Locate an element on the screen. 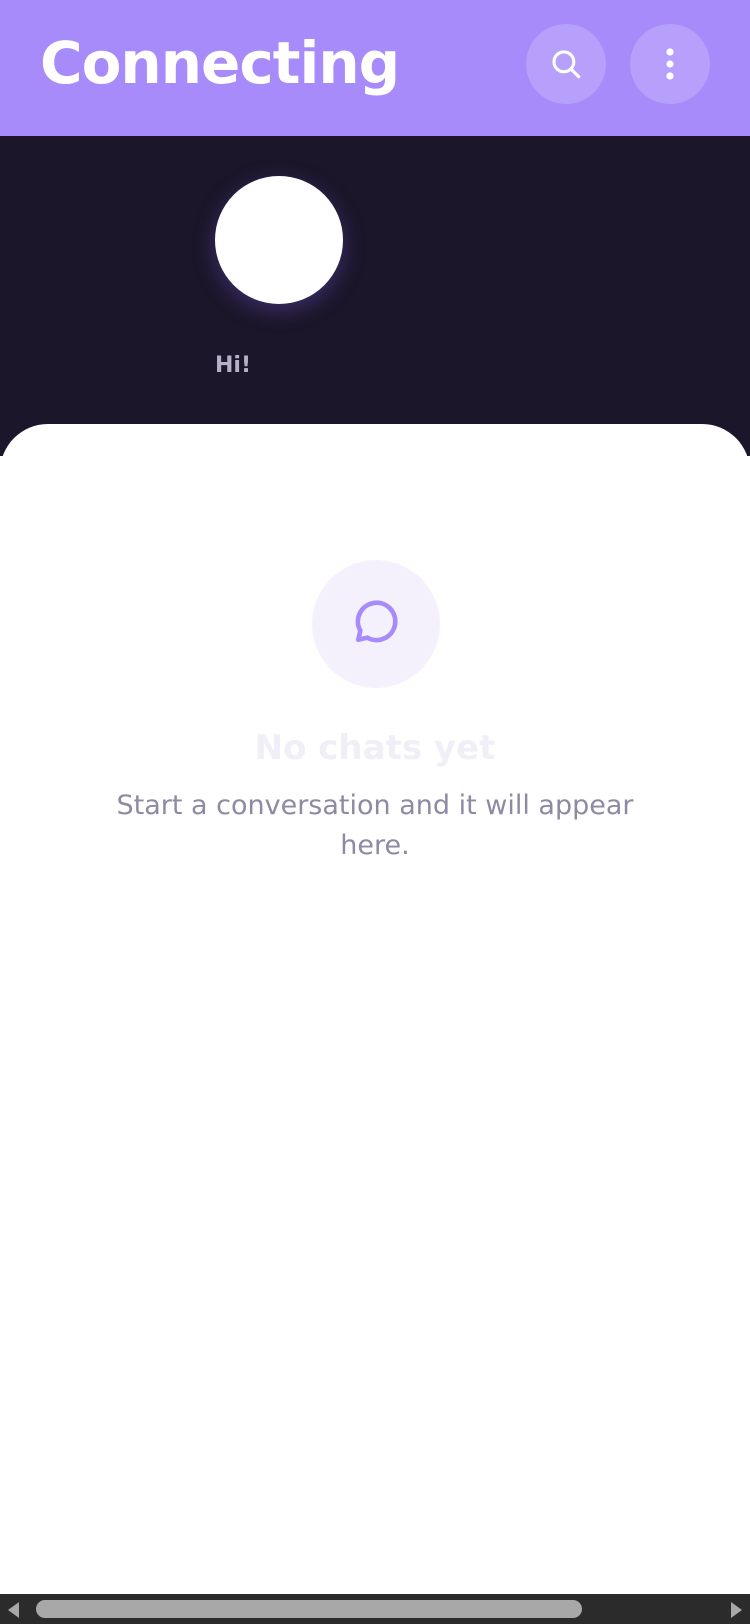 Image resolution: width=750 pixels, height=1624 pixels. top-app-bar: Connecting is located at coordinates (375, 68).